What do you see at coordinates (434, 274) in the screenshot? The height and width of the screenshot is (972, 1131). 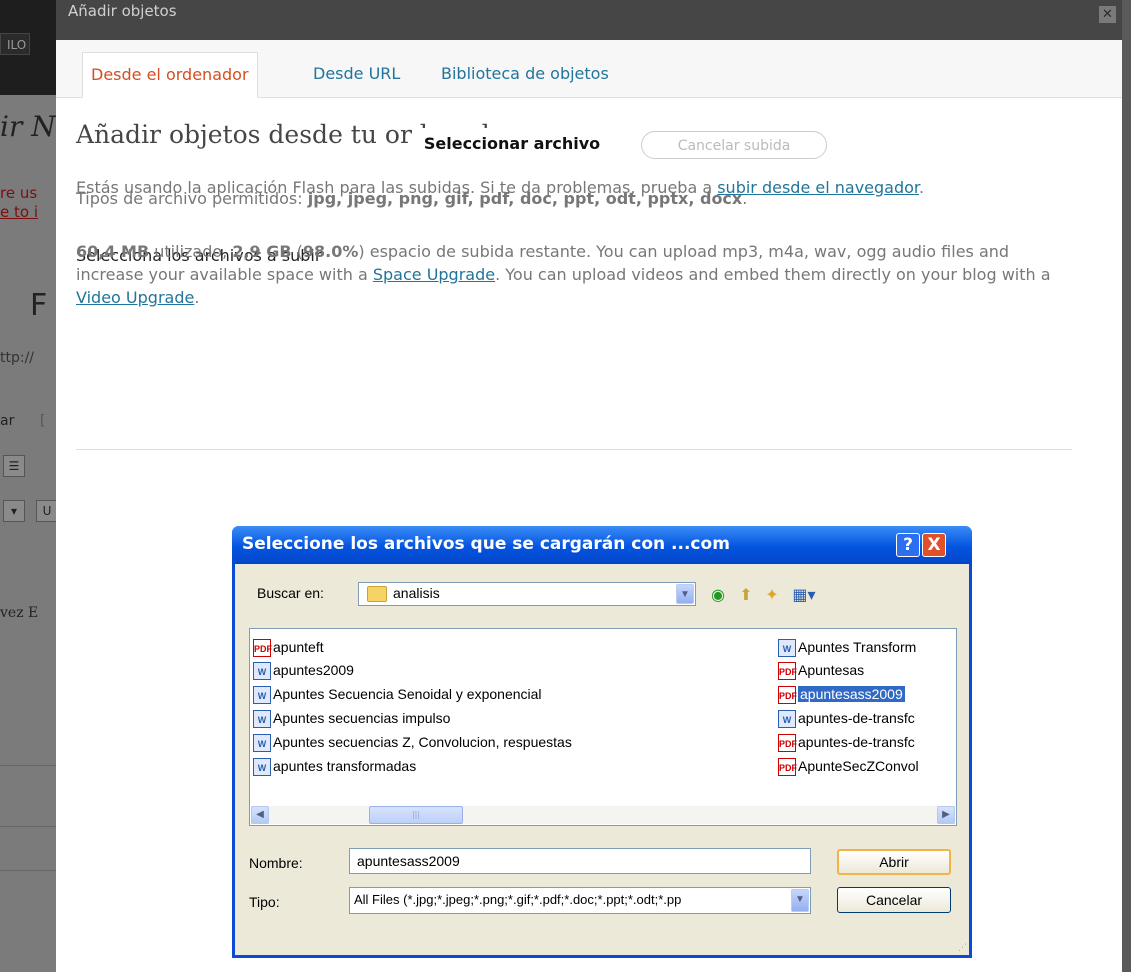 I see `space-upgrade-link: Space Upgrade` at bounding box center [434, 274].